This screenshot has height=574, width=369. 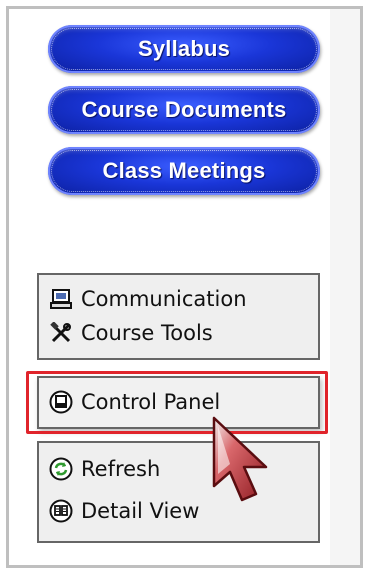 What do you see at coordinates (61, 333) in the screenshot?
I see `tools-icon` at bounding box center [61, 333].